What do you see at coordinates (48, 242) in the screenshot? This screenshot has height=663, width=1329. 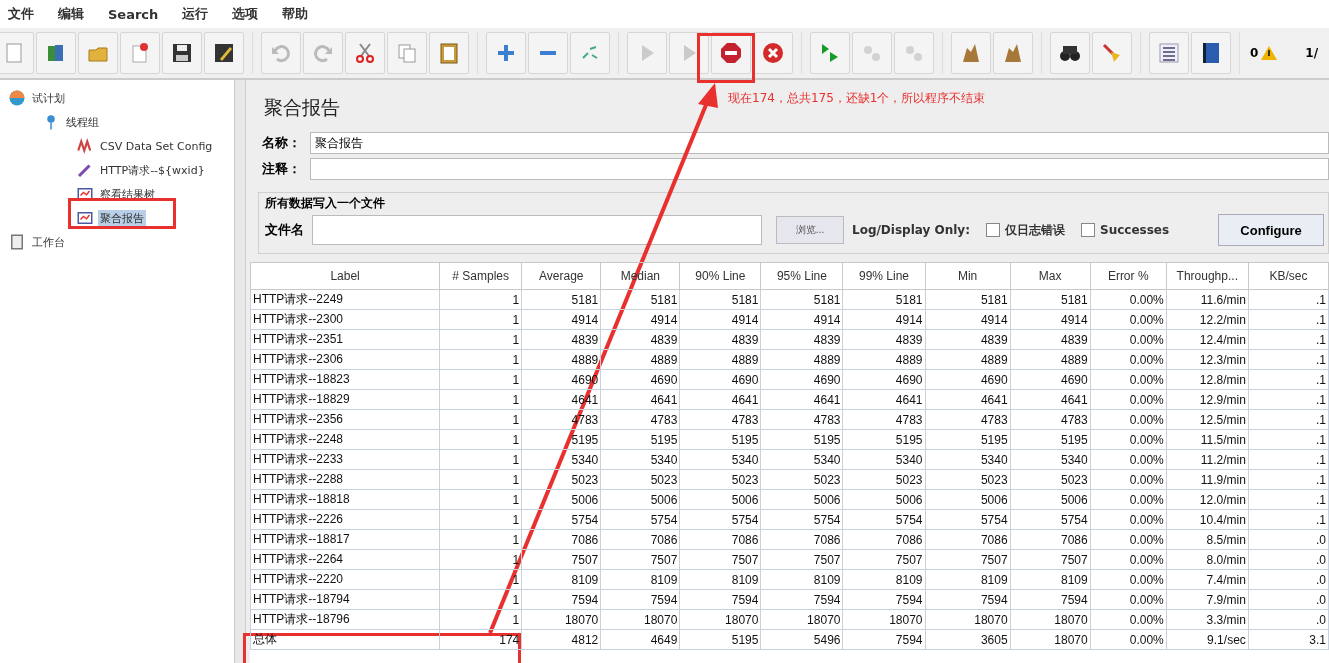 I see `tree-item: 工作台` at bounding box center [48, 242].